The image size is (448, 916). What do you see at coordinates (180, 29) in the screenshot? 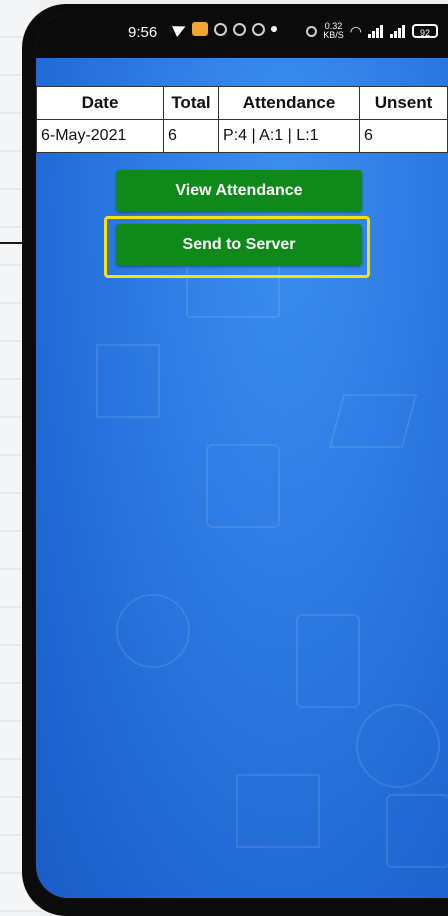
I see `telegram-icon` at bounding box center [180, 29].